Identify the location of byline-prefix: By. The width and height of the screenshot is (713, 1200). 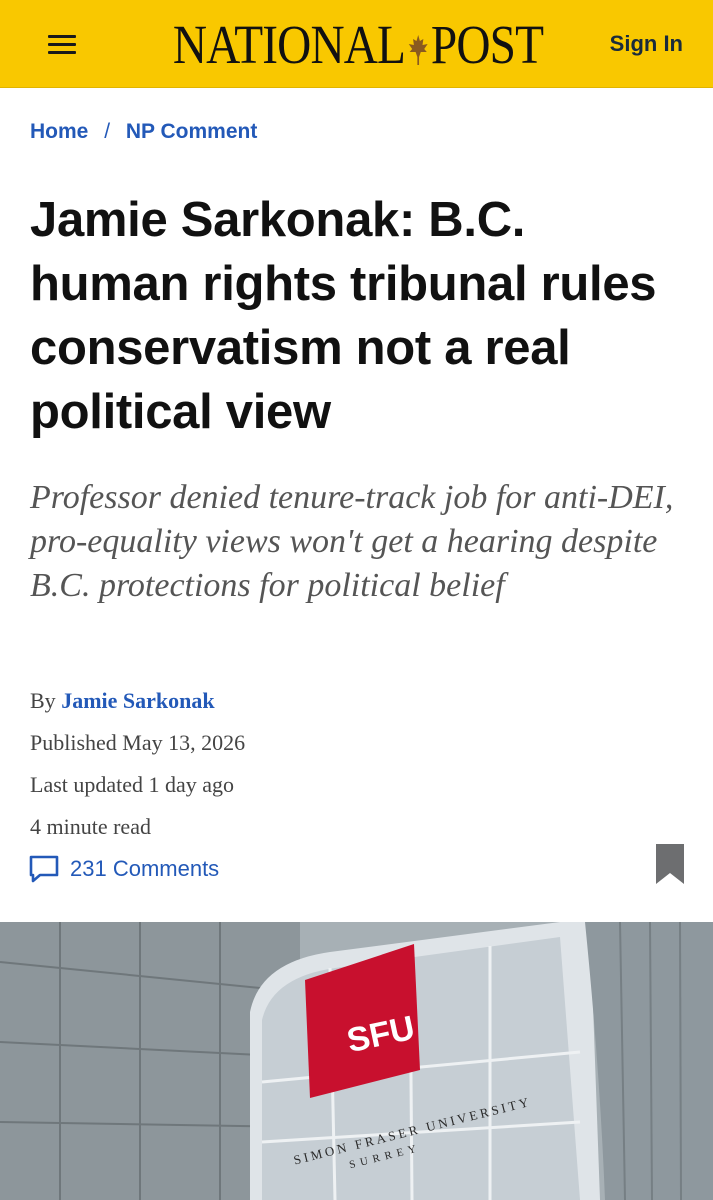
(43, 700).